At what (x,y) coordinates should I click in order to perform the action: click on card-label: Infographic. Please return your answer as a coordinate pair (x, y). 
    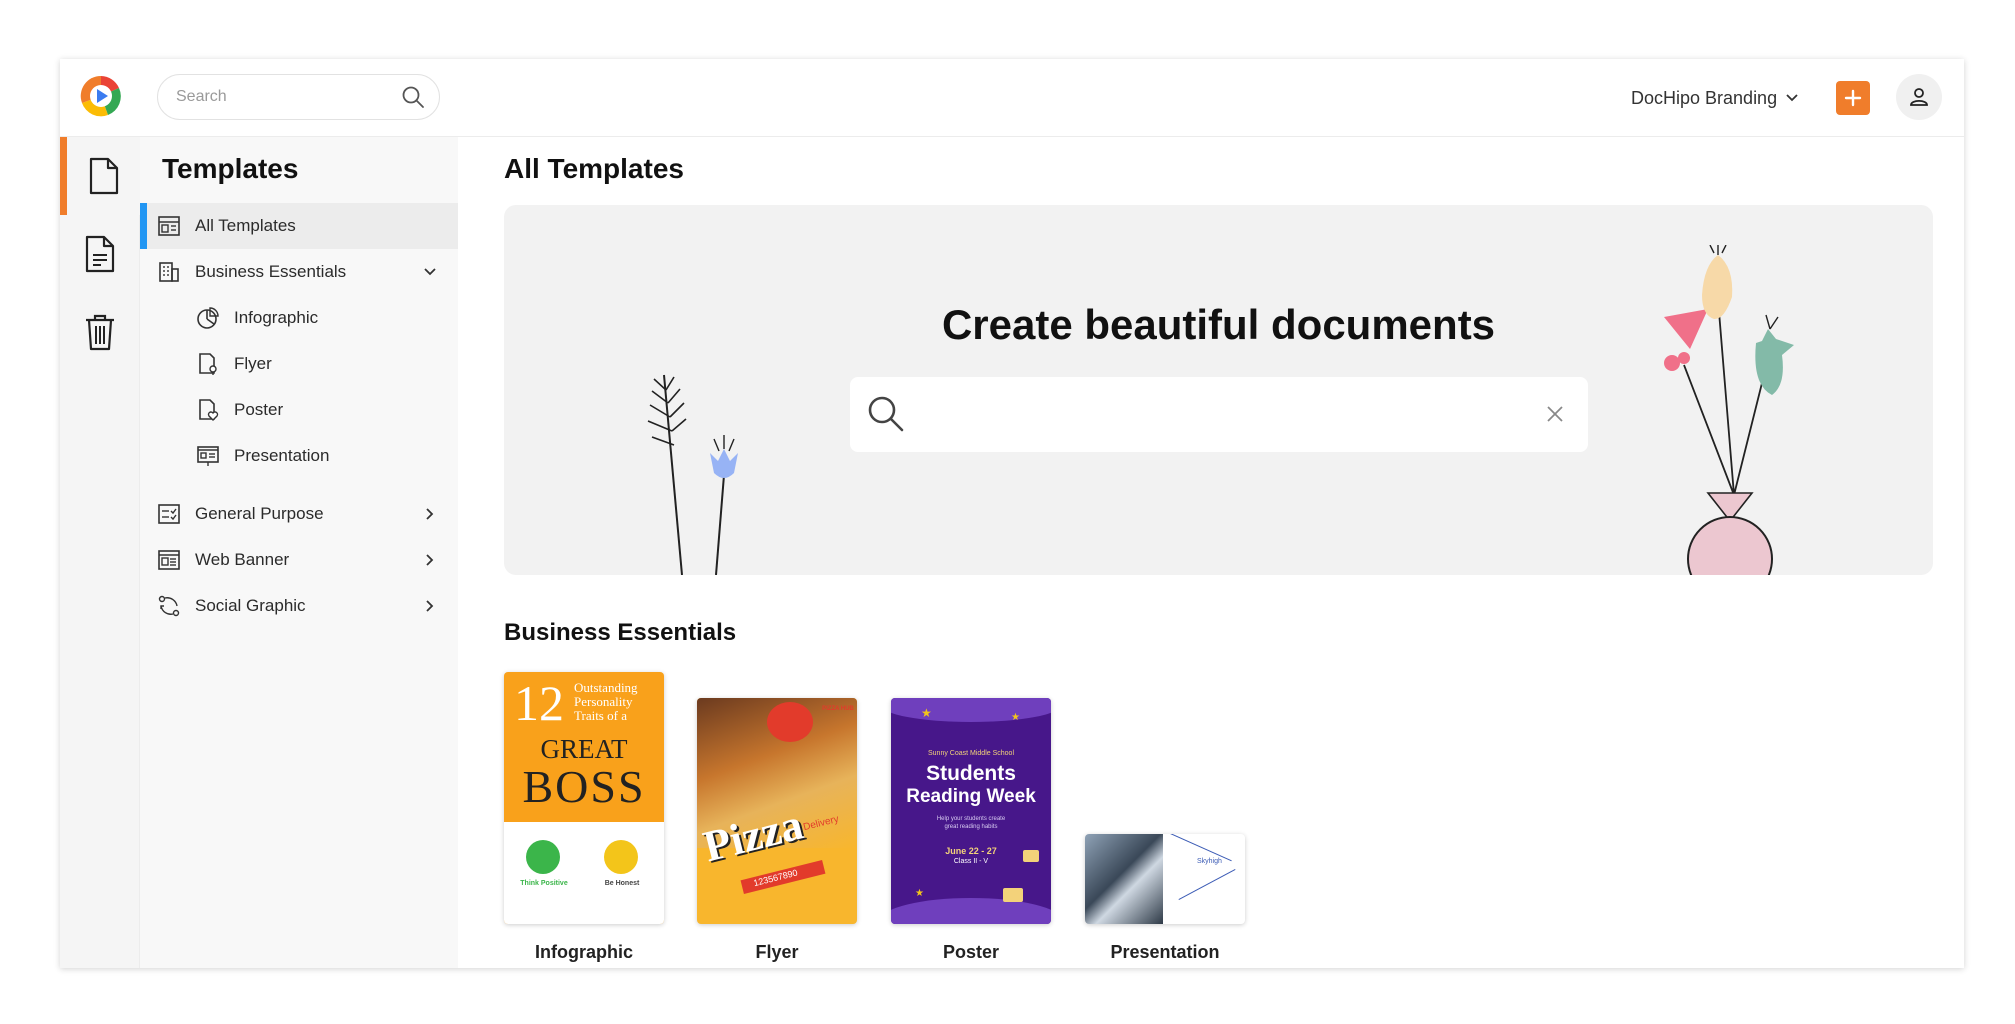
    Looking at the image, I should click on (584, 952).